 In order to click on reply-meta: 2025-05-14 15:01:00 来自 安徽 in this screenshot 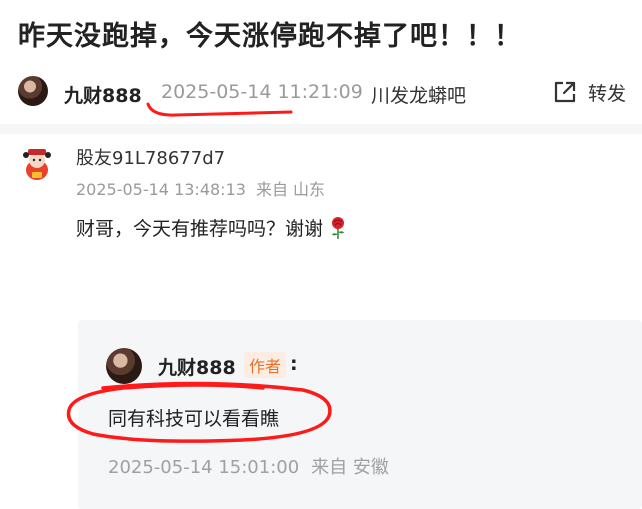, I will do `click(248, 466)`.